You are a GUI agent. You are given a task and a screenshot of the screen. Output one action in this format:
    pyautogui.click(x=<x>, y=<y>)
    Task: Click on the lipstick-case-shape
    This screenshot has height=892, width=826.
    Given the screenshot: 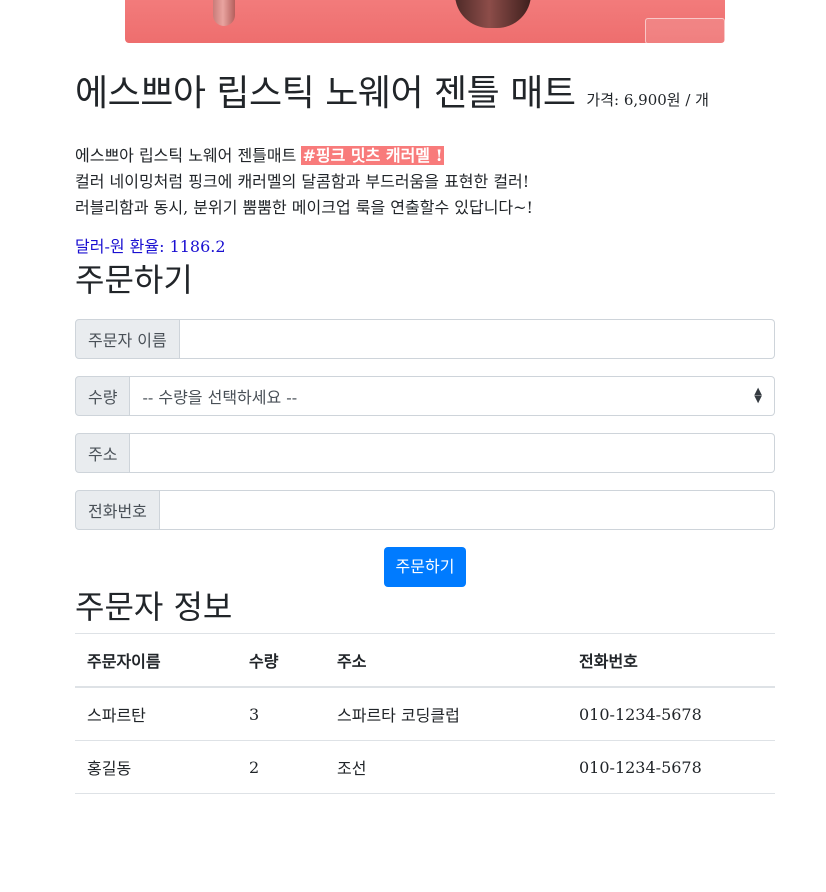 What is the action you would take?
    pyautogui.click(x=685, y=30)
    